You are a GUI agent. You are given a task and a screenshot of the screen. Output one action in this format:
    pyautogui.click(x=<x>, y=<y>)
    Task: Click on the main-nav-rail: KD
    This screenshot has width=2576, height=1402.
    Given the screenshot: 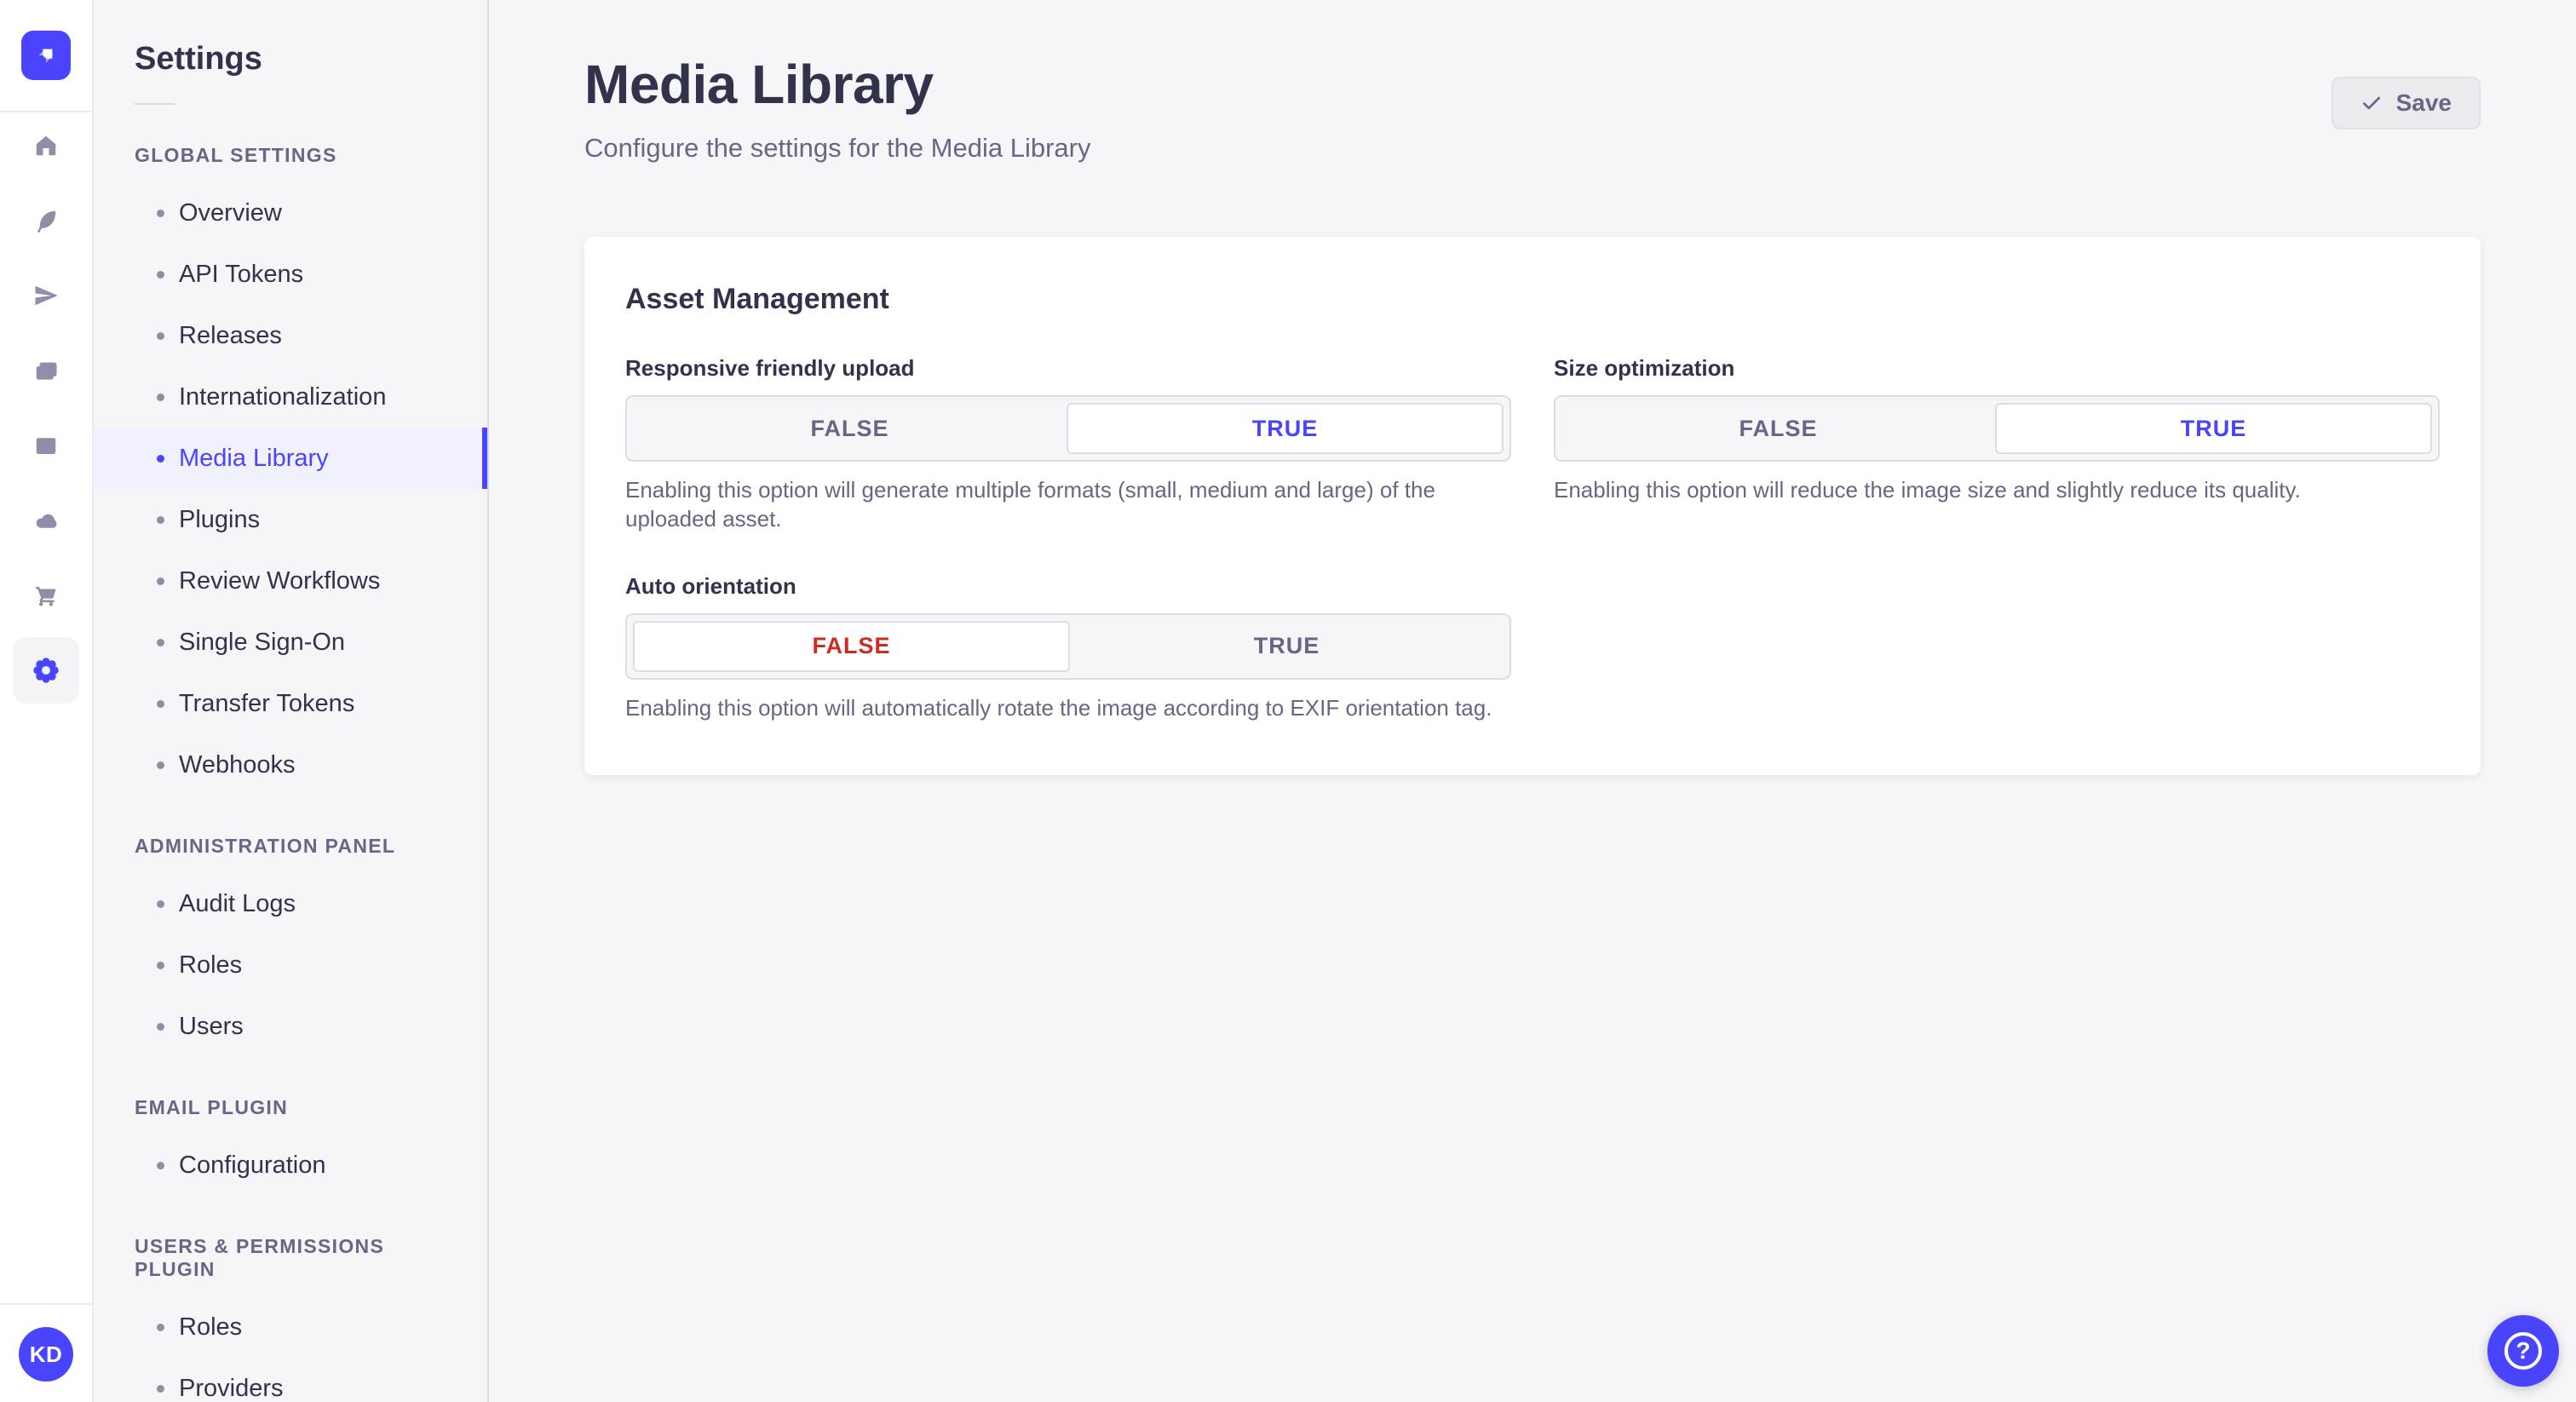 What is the action you would take?
    pyautogui.click(x=47, y=701)
    